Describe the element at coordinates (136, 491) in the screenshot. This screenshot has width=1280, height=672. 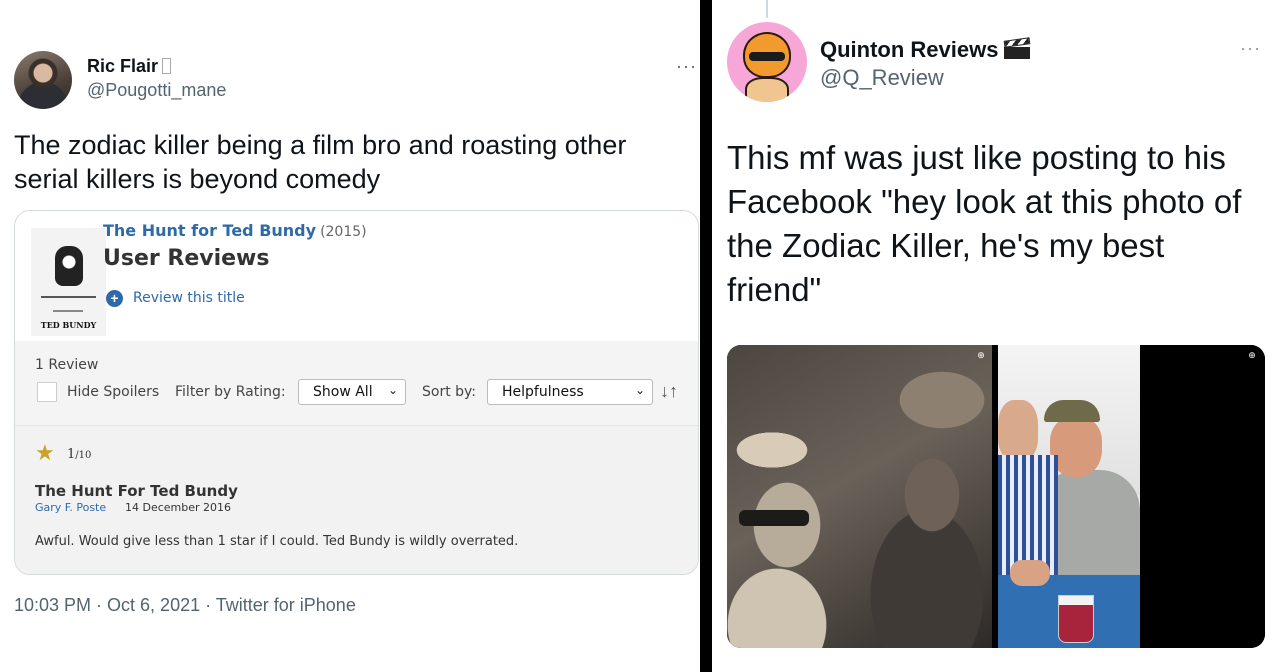
I see `review-title: The Hunt For Ted Bundy` at that location.